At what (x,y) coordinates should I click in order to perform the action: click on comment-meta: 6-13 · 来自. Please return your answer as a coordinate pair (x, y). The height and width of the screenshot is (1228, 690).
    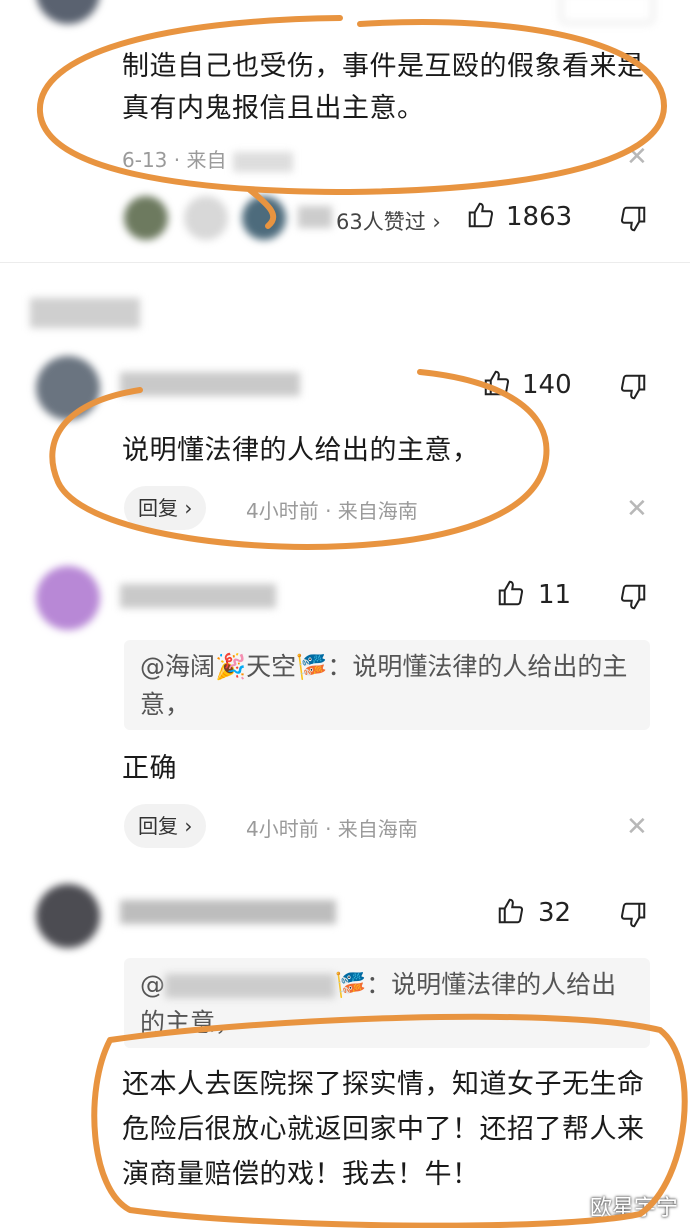
    Looking at the image, I should click on (207, 158).